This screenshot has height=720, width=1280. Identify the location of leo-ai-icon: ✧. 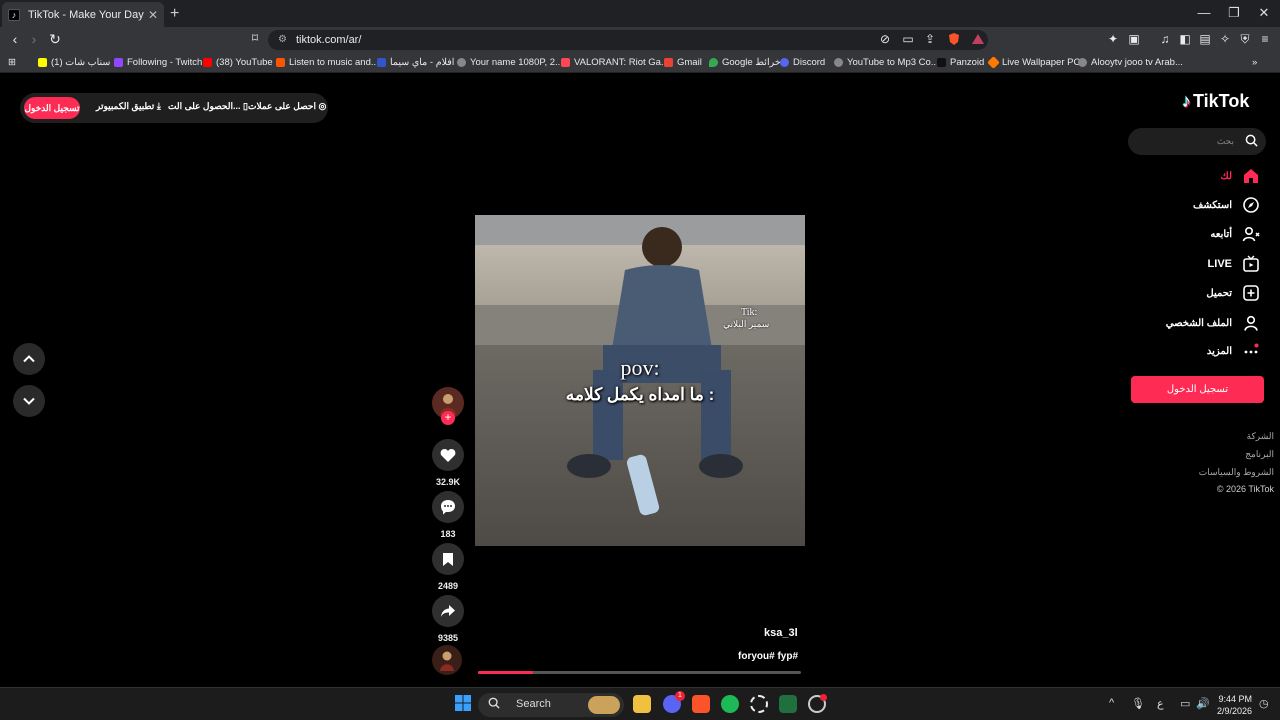
(1225, 39).